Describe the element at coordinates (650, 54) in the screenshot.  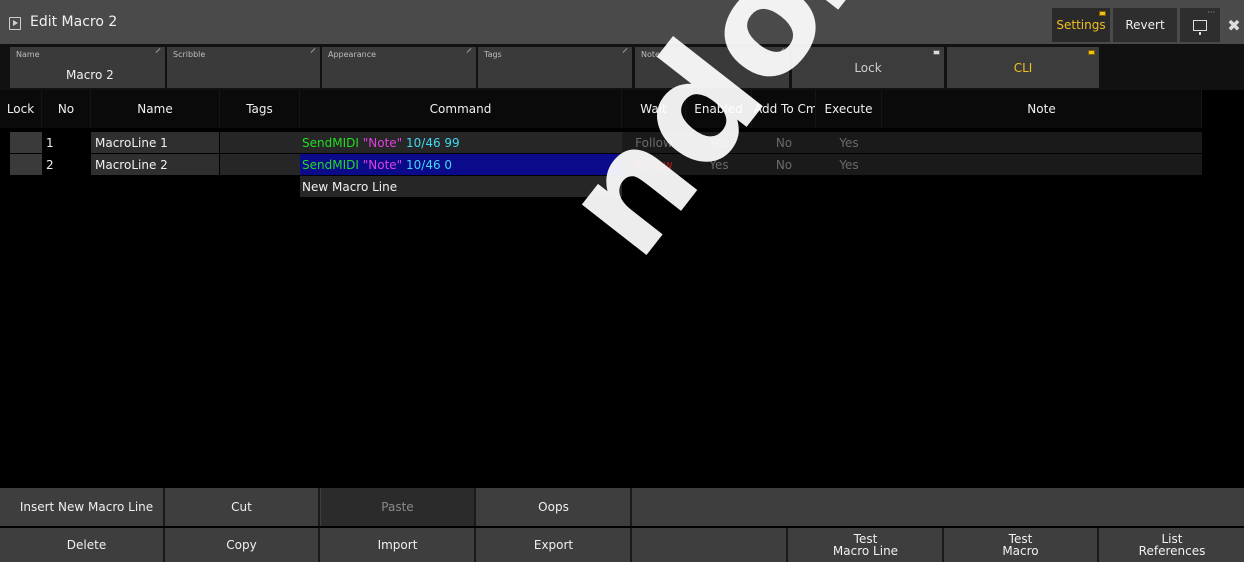
I see `note-field-label: Note` at that location.